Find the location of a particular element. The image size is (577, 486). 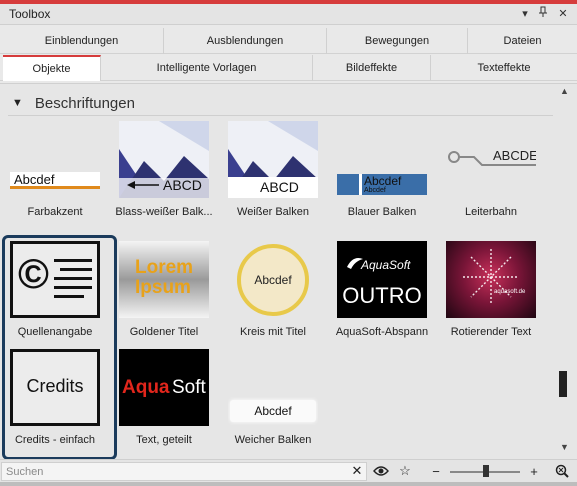

thumbnail: Aqua Soft is located at coordinates (164, 387).